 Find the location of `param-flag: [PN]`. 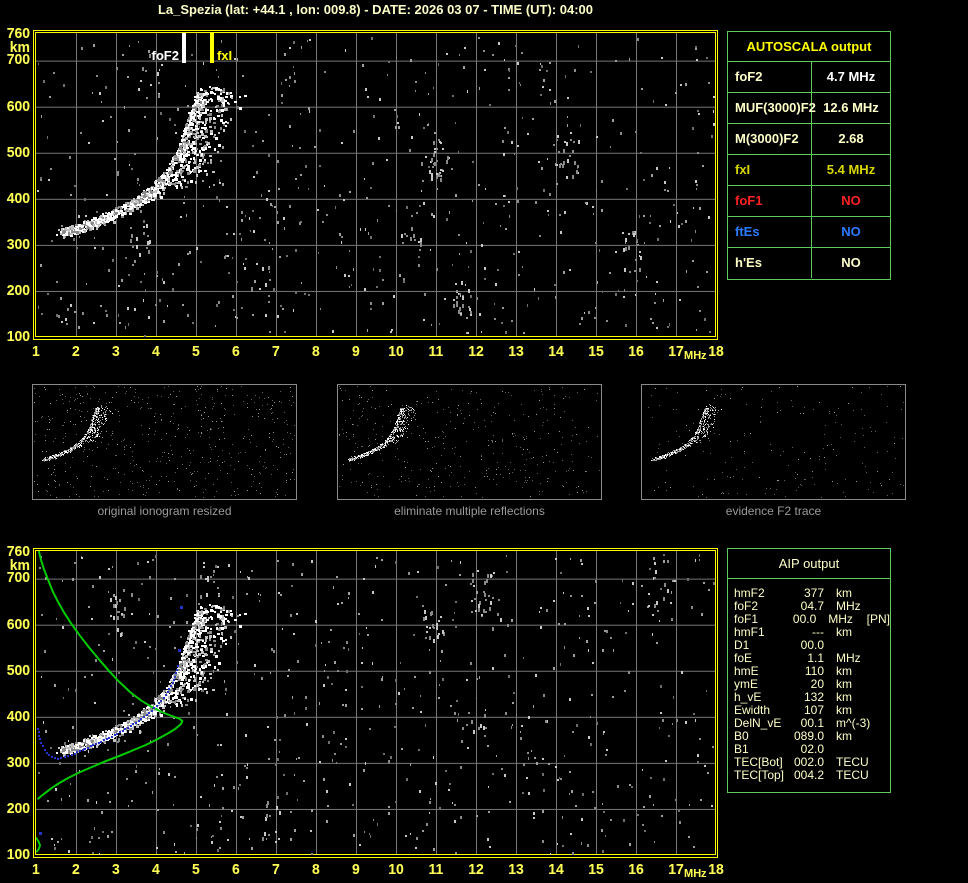

param-flag: [PN] is located at coordinates (878, 619).